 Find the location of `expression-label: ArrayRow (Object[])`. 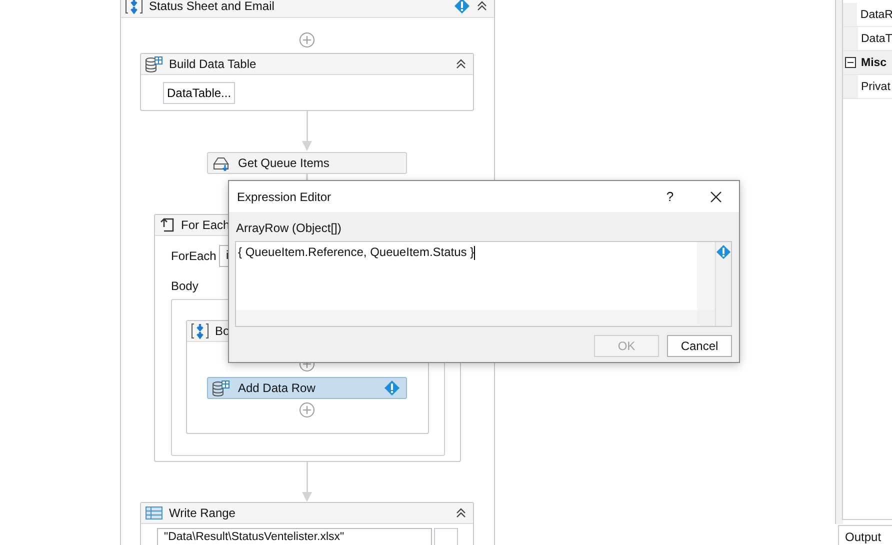

expression-label: ArrayRow (Object[]) is located at coordinates (289, 228).